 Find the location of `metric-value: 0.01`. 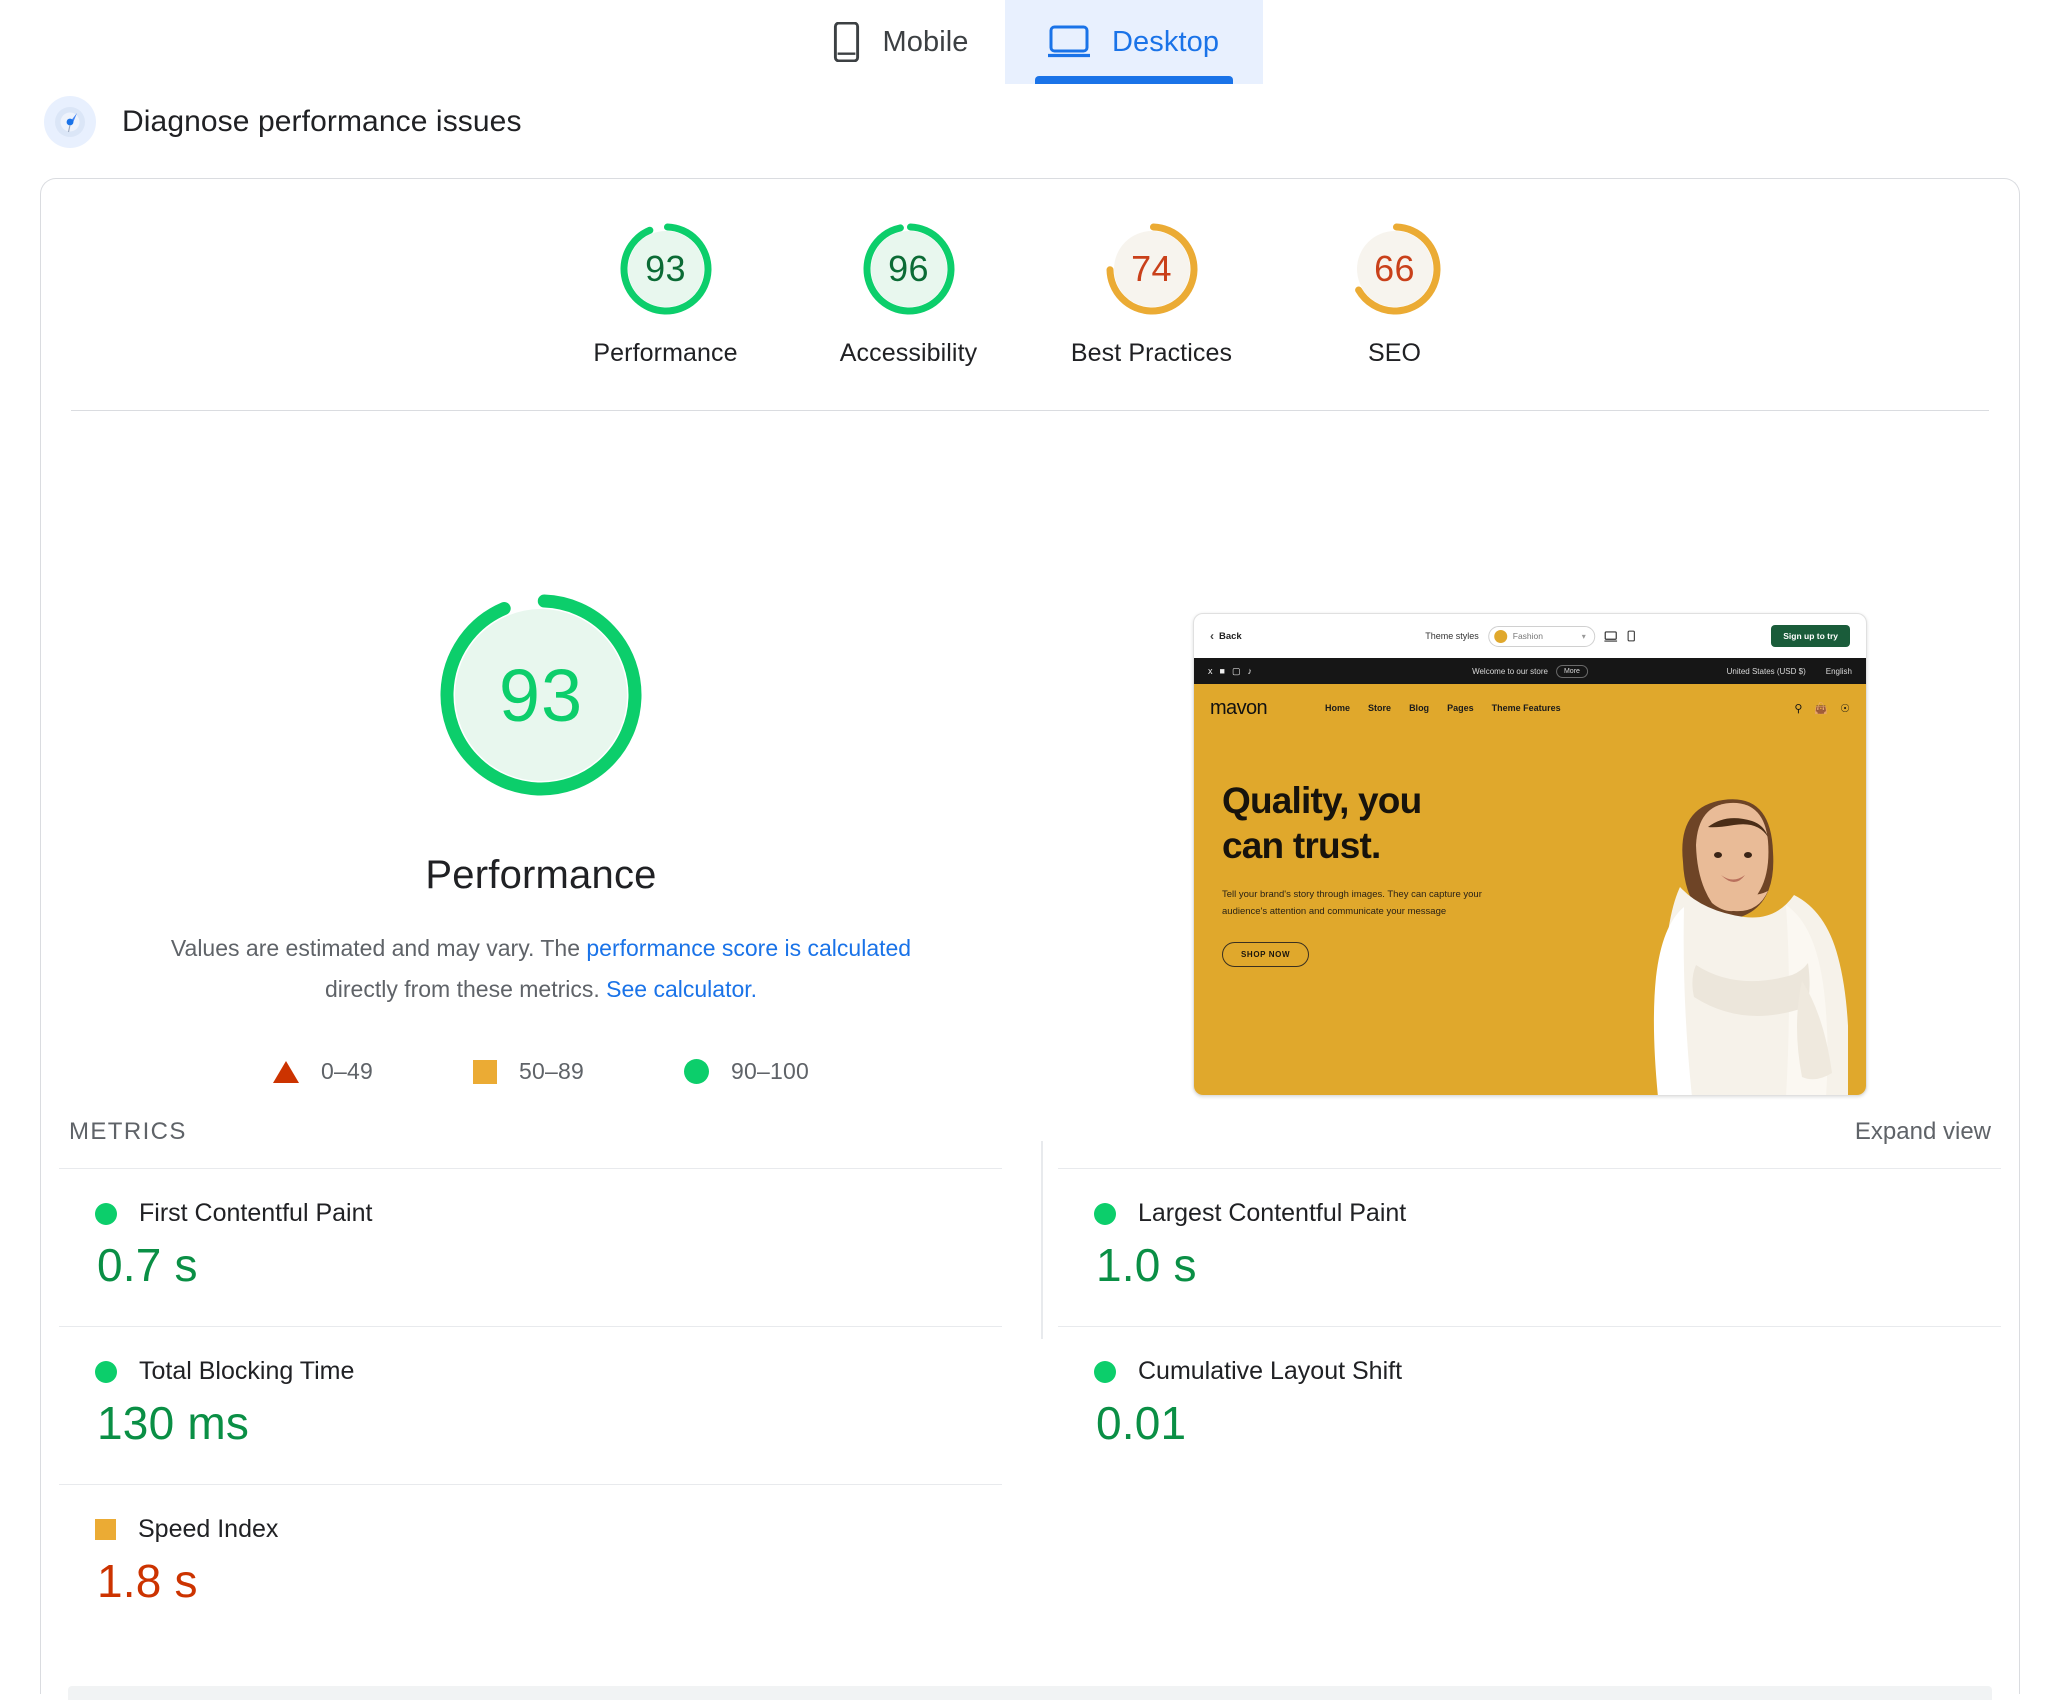

metric-value: 0.01 is located at coordinates (1141, 1423).